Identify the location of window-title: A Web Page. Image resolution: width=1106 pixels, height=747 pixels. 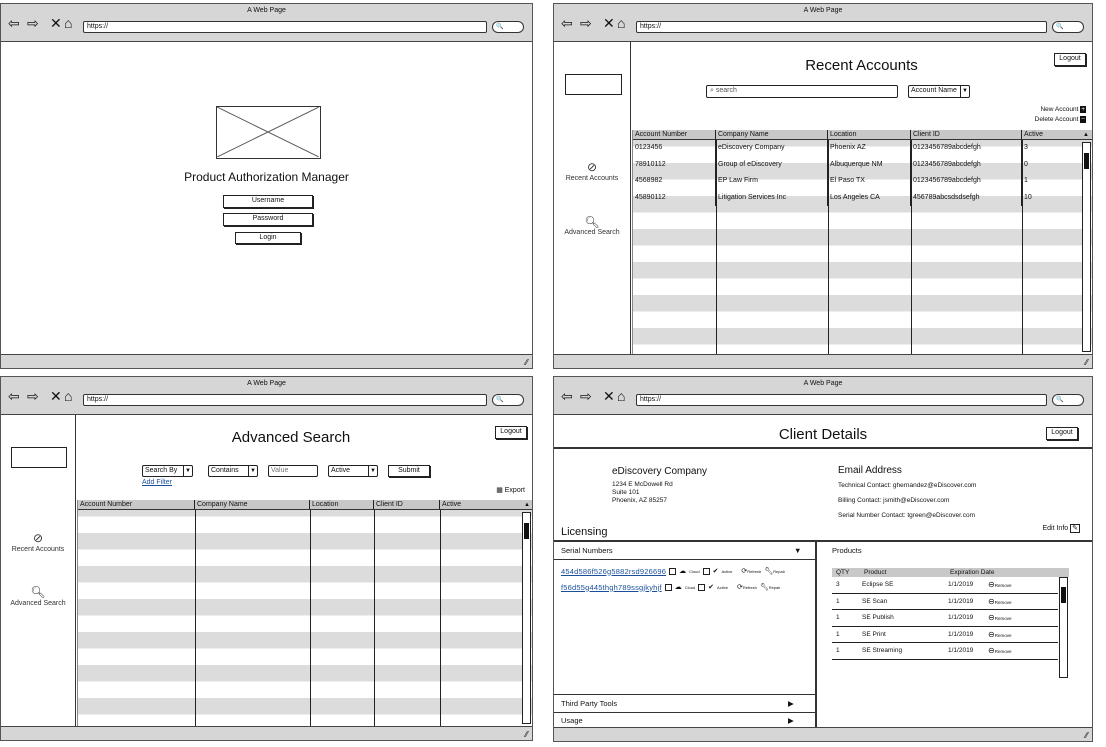
(266, 10).